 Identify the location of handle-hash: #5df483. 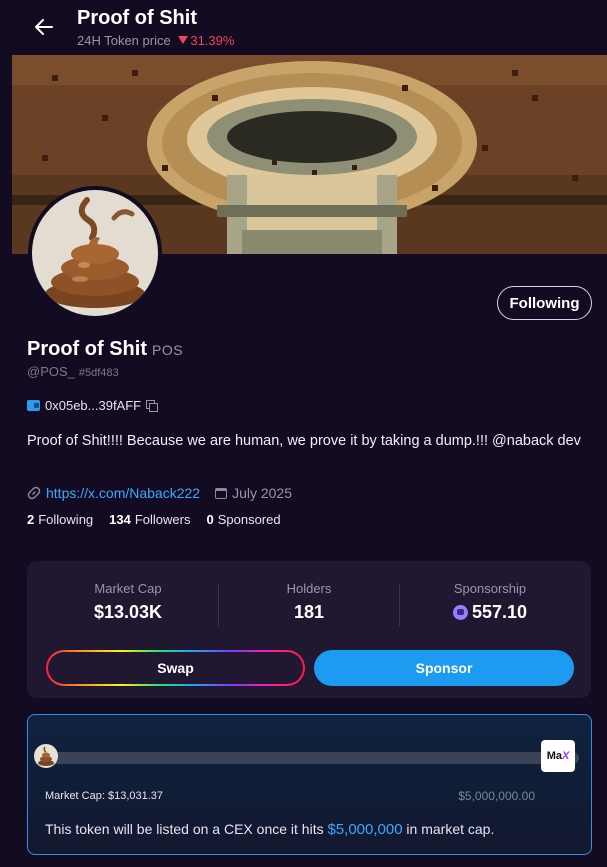
(98, 373).